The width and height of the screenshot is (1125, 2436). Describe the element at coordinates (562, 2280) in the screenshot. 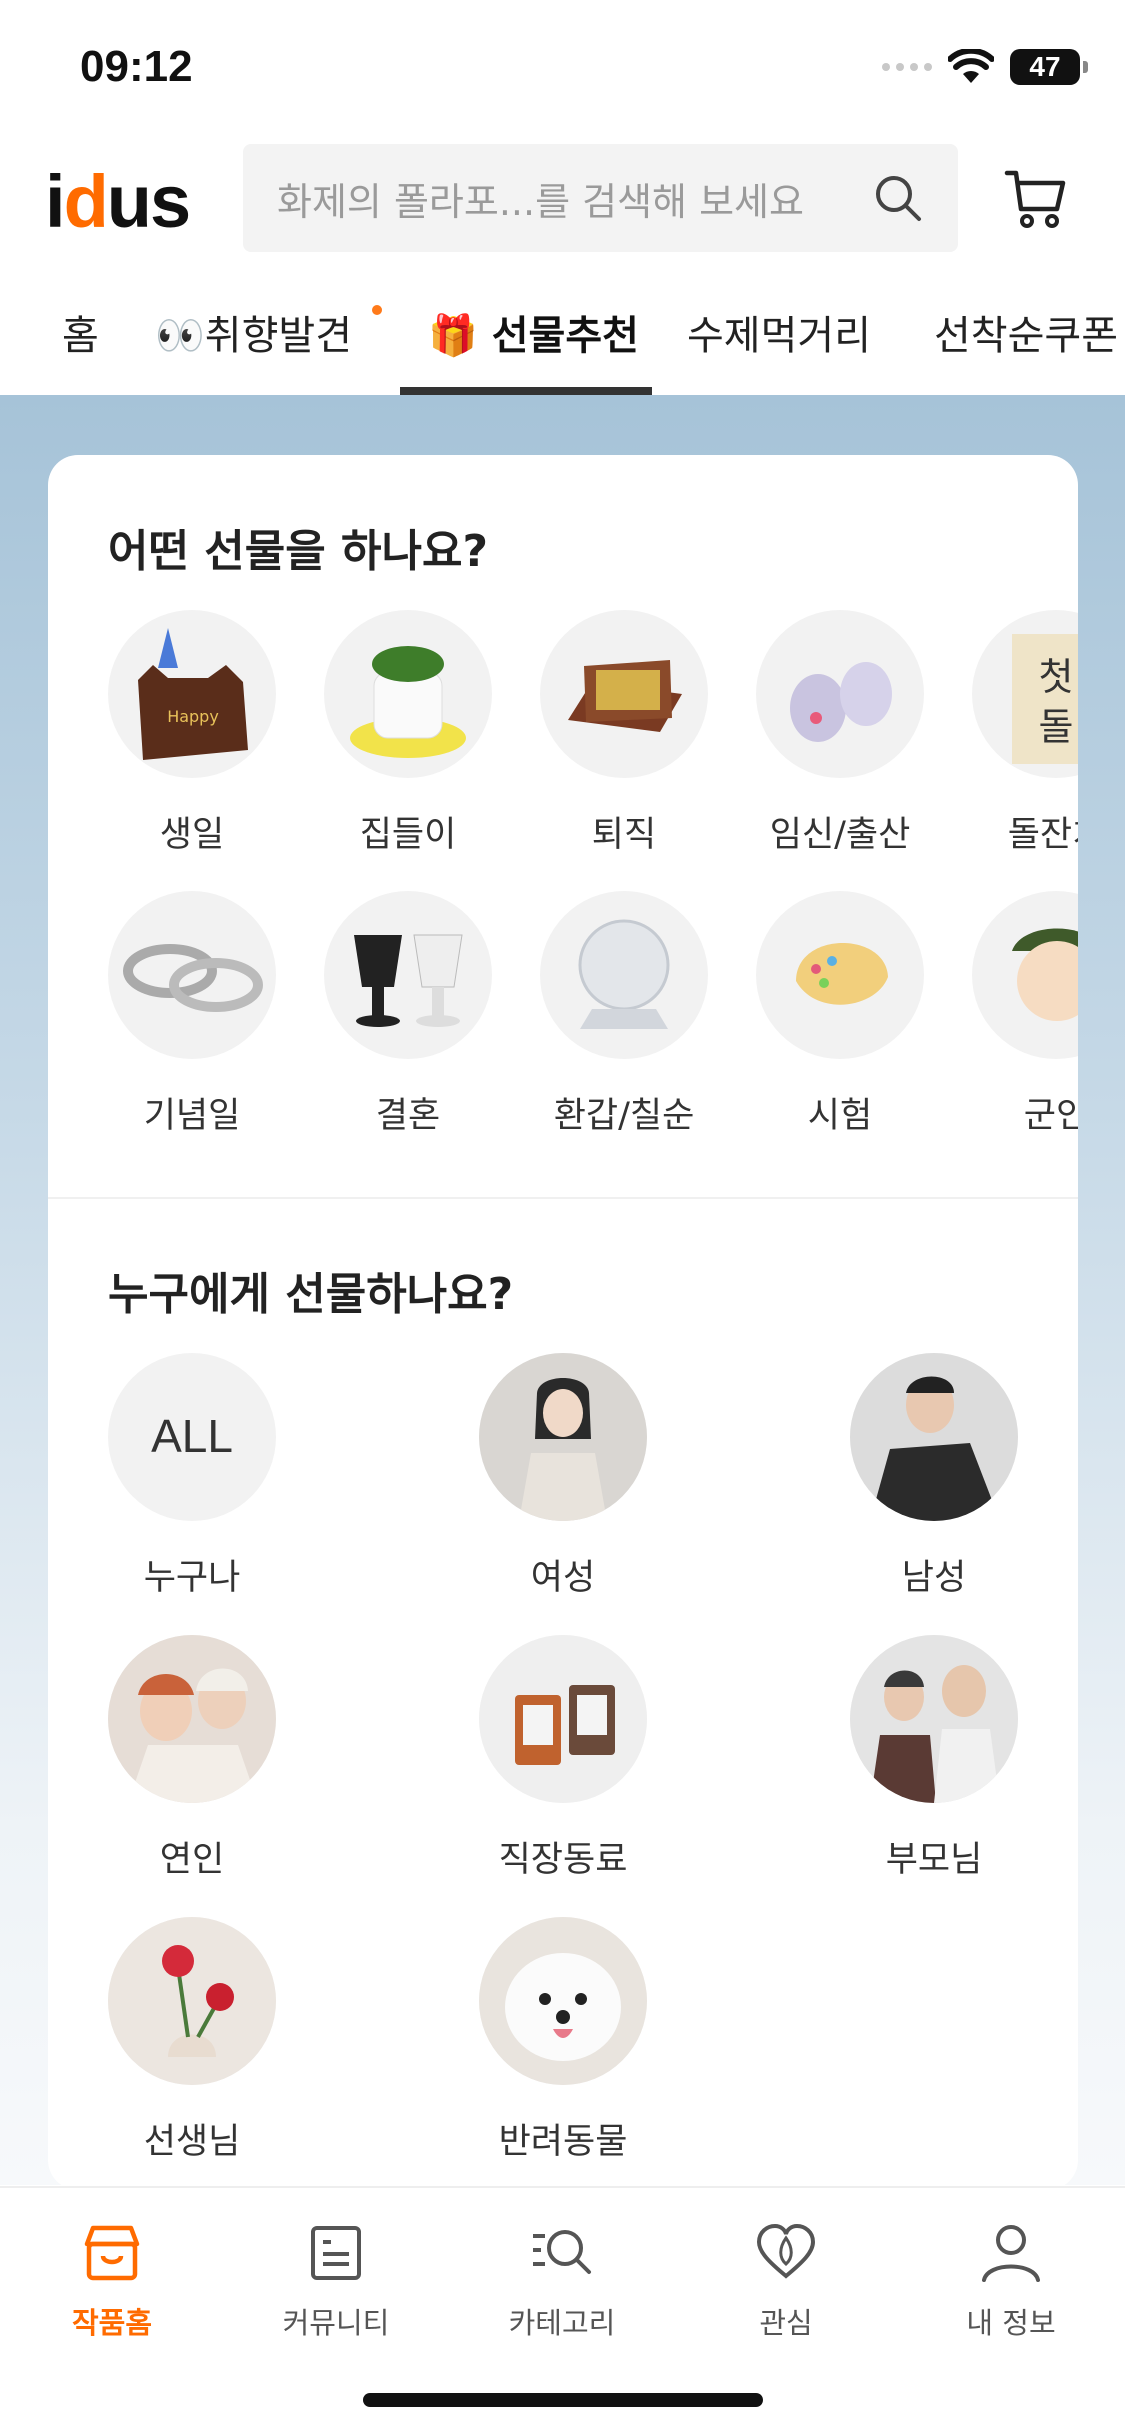

I see `nav-category: 카테고리` at that location.